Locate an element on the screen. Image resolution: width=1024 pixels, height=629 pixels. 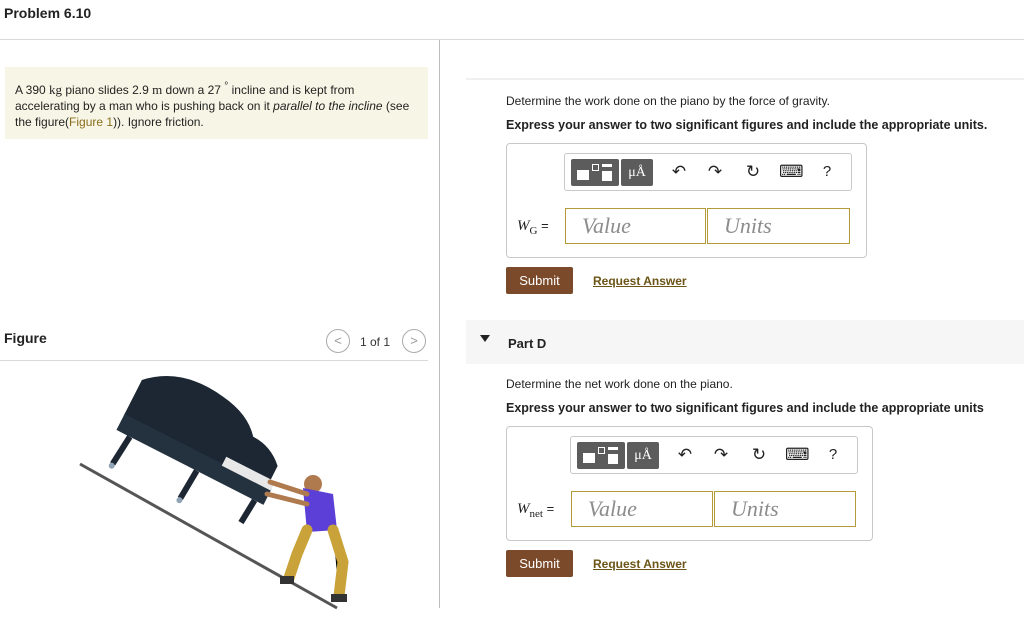
part-c-variable-label: WG = is located at coordinates (533, 227).